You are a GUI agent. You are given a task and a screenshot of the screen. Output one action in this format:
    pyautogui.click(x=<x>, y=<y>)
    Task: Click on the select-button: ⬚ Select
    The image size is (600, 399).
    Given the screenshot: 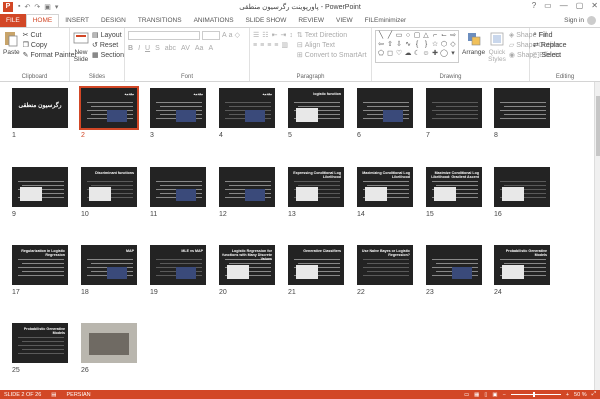 What is the action you would take?
    pyautogui.click(x=565, y=55)
    